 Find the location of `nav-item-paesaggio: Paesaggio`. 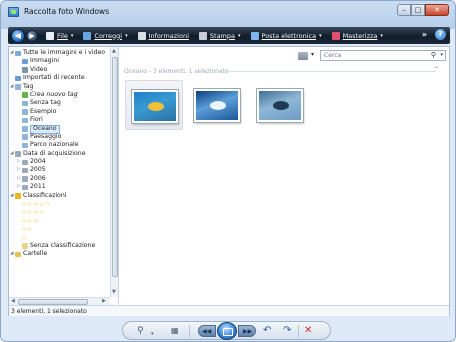

nav-item-paesaggio: Paesaggio is located at coordinates (59, 137).